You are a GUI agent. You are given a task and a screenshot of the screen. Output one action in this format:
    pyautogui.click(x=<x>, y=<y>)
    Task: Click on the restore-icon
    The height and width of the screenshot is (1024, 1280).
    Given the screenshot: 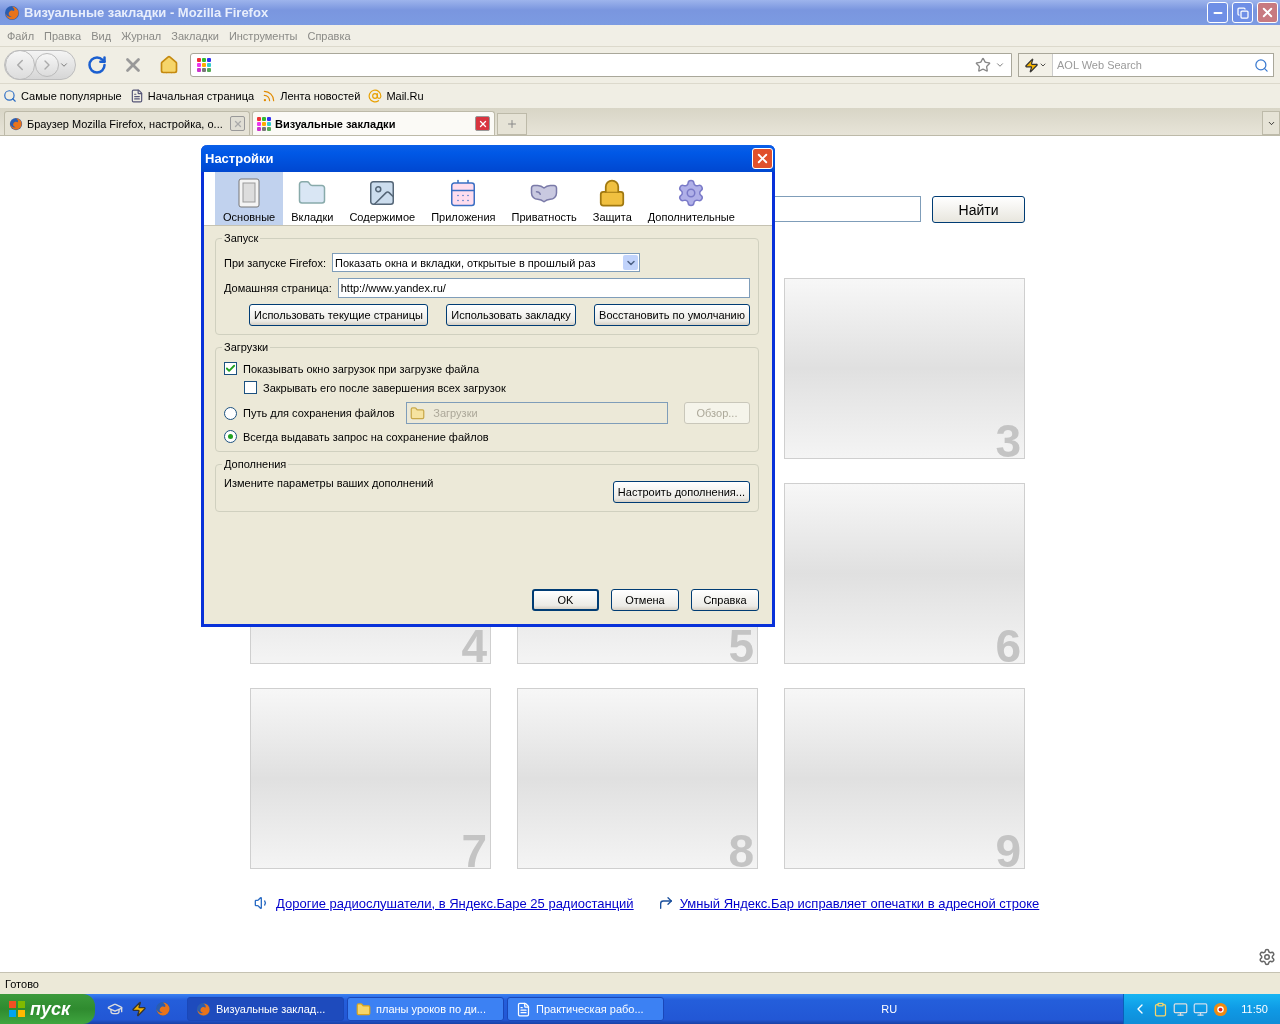 What is the action you would take?
    pyautogui.click(x=1242, y=12)
    